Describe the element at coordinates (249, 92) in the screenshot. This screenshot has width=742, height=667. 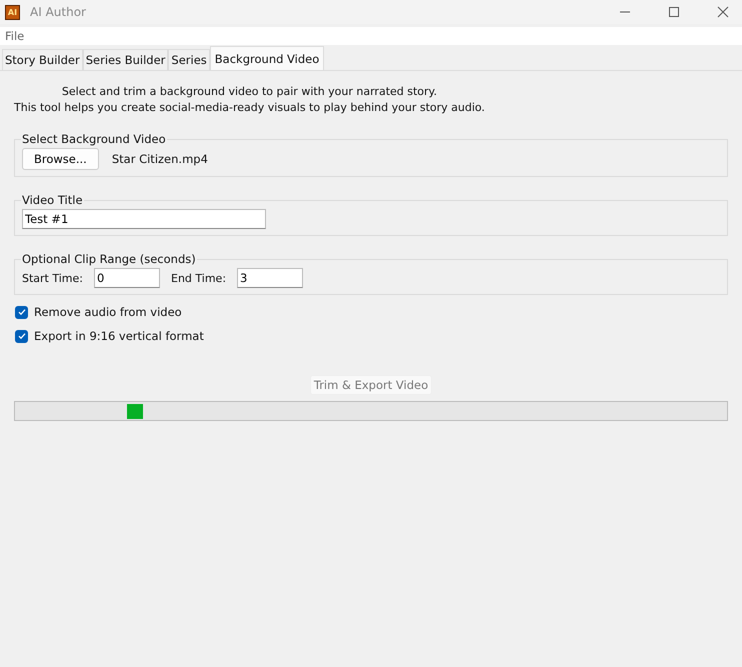
I see `description-text: Select and trim a background video to pair with your narrated story.` at that location.